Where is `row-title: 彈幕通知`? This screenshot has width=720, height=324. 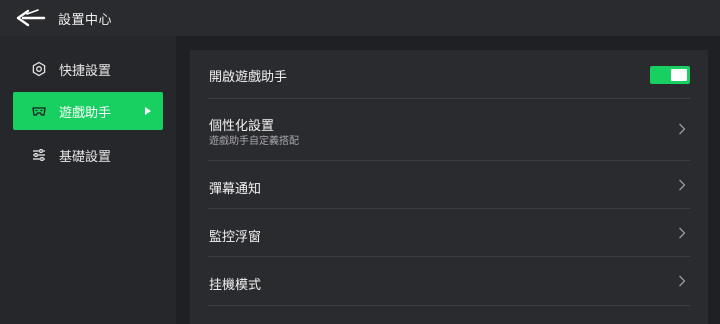 row-title: 彈幕通知 is located at coordinates (235, 189).